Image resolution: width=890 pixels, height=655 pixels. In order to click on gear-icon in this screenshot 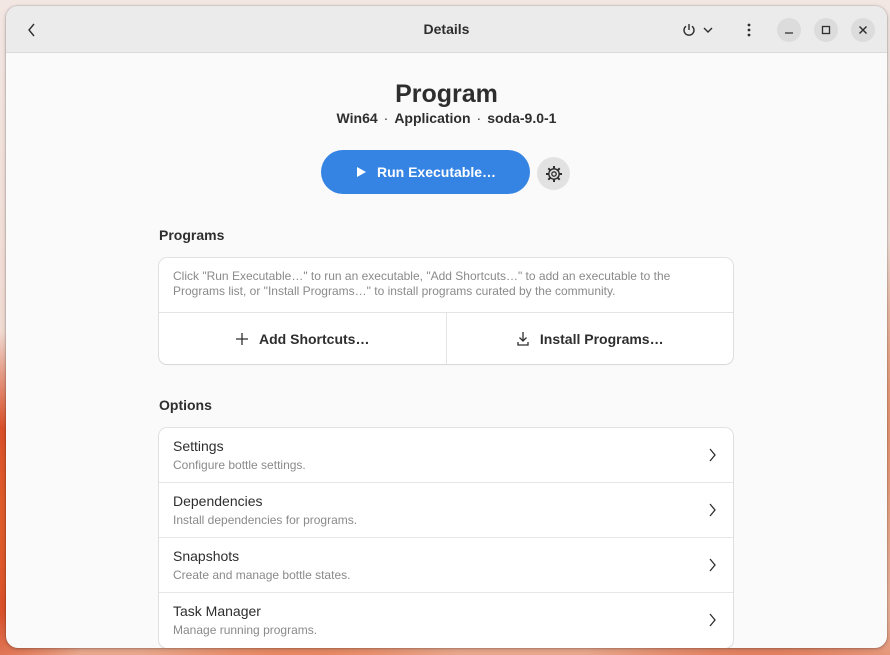, I will do `click(553, 173)`.